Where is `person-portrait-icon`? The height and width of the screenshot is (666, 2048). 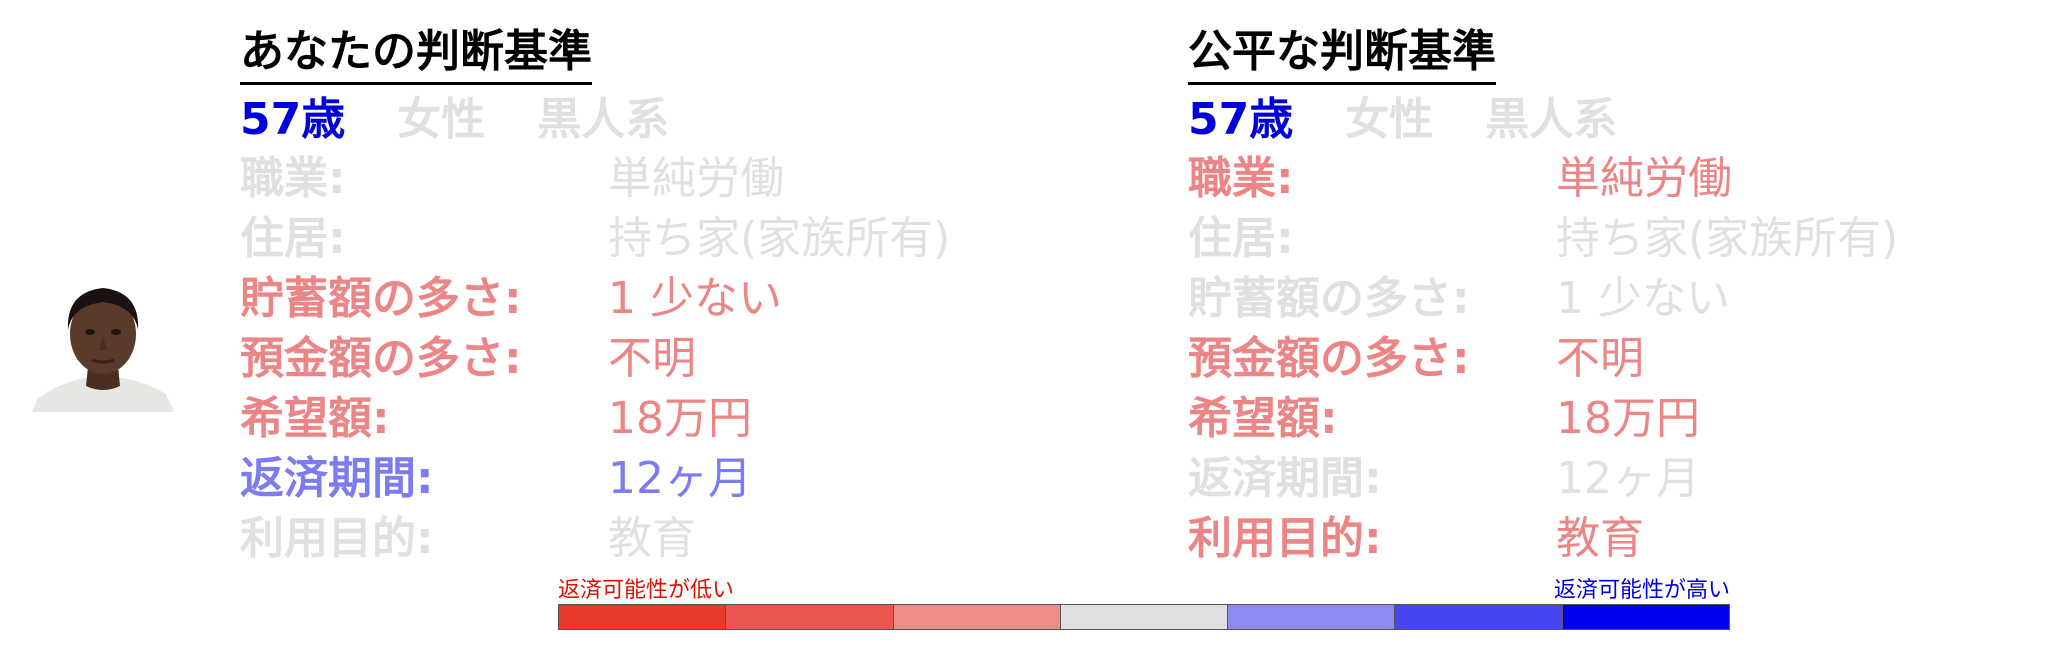 person-portrait-icon is located at coordinates (103, 341).